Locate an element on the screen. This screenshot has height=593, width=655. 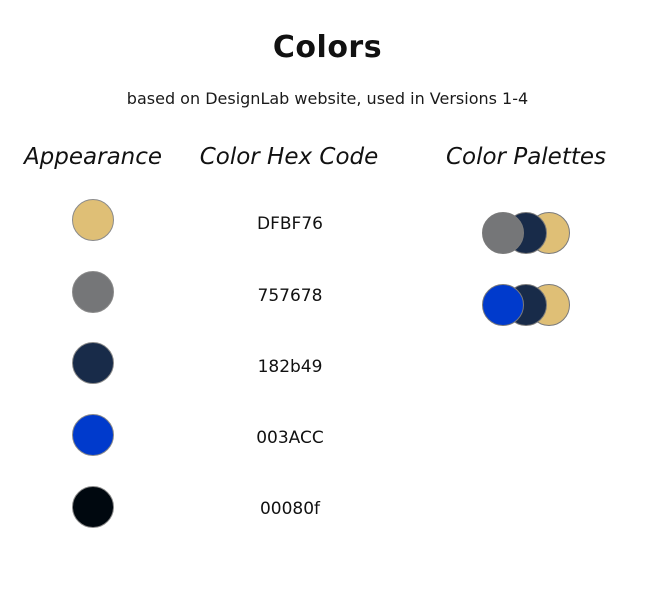
color-hex-1: DFBF76 is located at coordinates (290, 224).